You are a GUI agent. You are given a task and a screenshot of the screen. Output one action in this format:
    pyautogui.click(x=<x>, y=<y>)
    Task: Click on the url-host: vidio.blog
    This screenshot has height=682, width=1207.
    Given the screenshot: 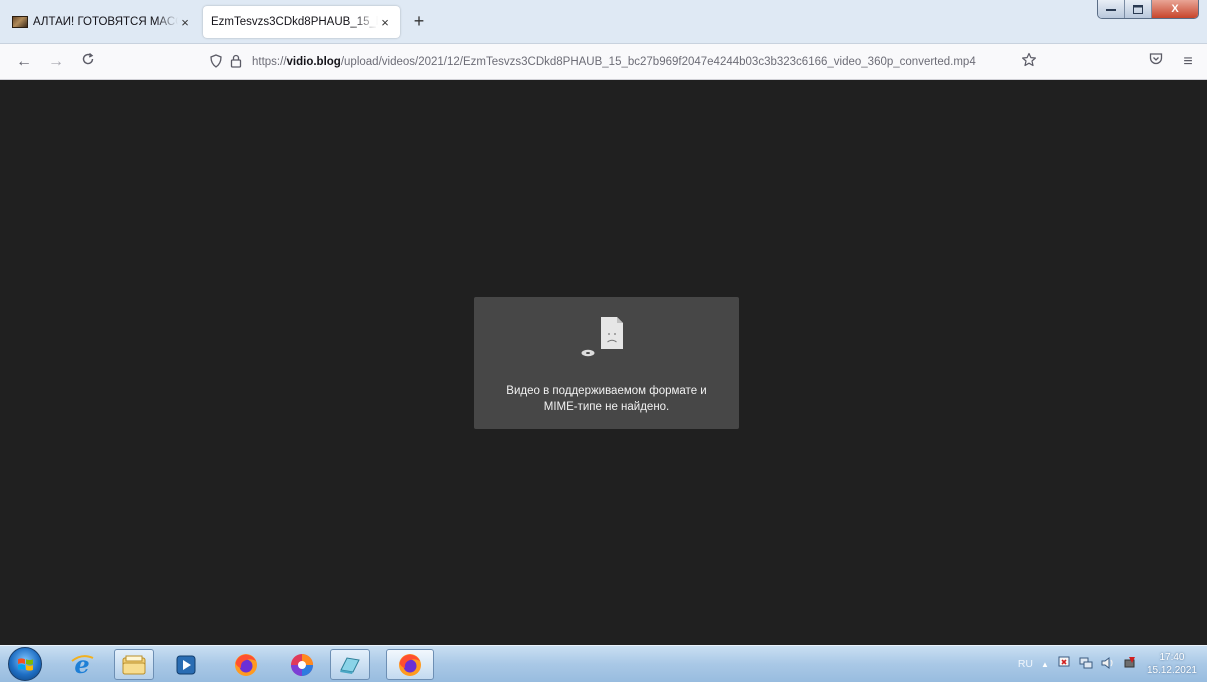 What is the action you would take?
    pyautogui.click(x=313, y=62)
    